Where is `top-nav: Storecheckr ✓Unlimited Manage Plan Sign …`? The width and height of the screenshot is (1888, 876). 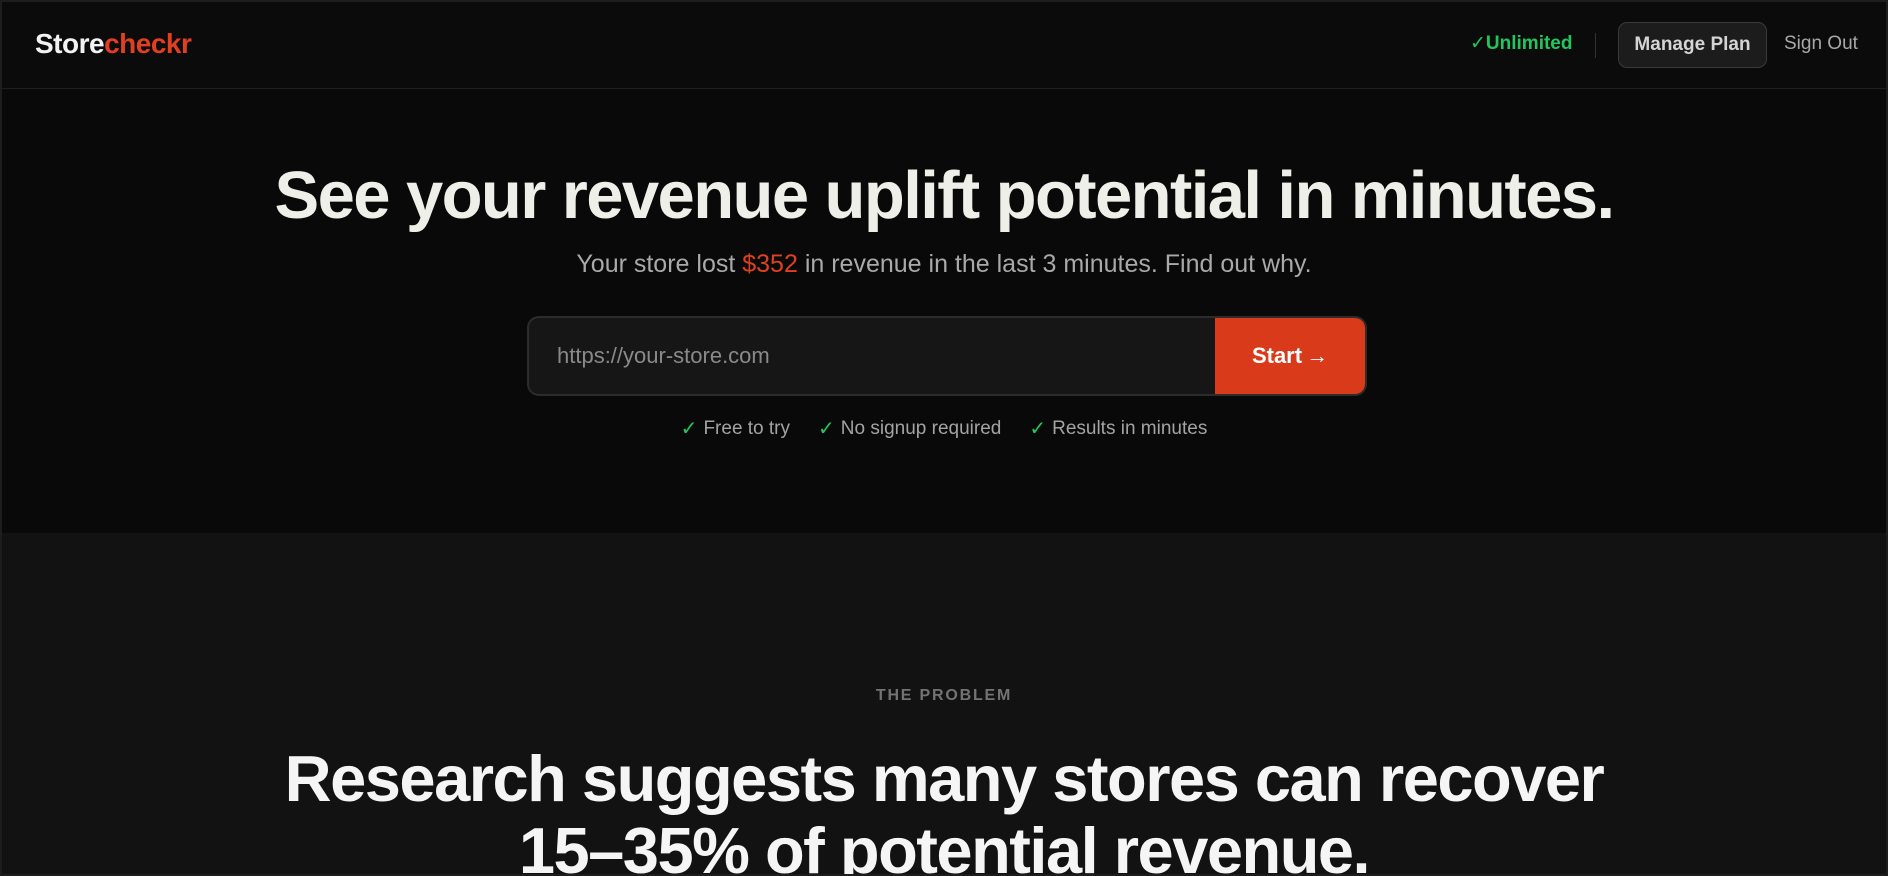
top-nav: Storecheckr ✓Unlimited Manage Plan Sign … is located at coordinates (944, 45).